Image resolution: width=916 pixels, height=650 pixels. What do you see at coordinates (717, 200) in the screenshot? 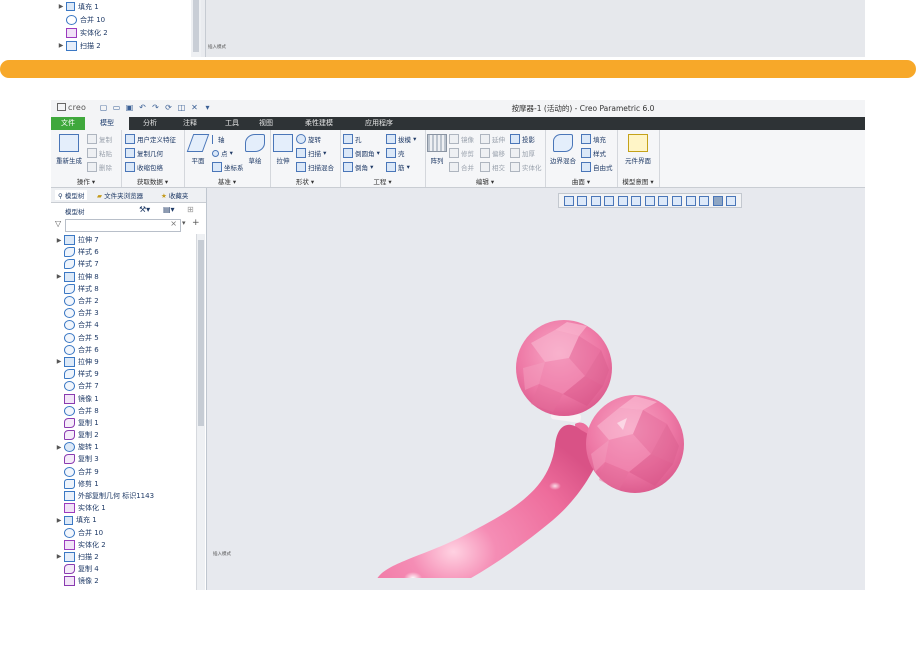
I see `selection-filter-icon` at bounding box center [717, 200].